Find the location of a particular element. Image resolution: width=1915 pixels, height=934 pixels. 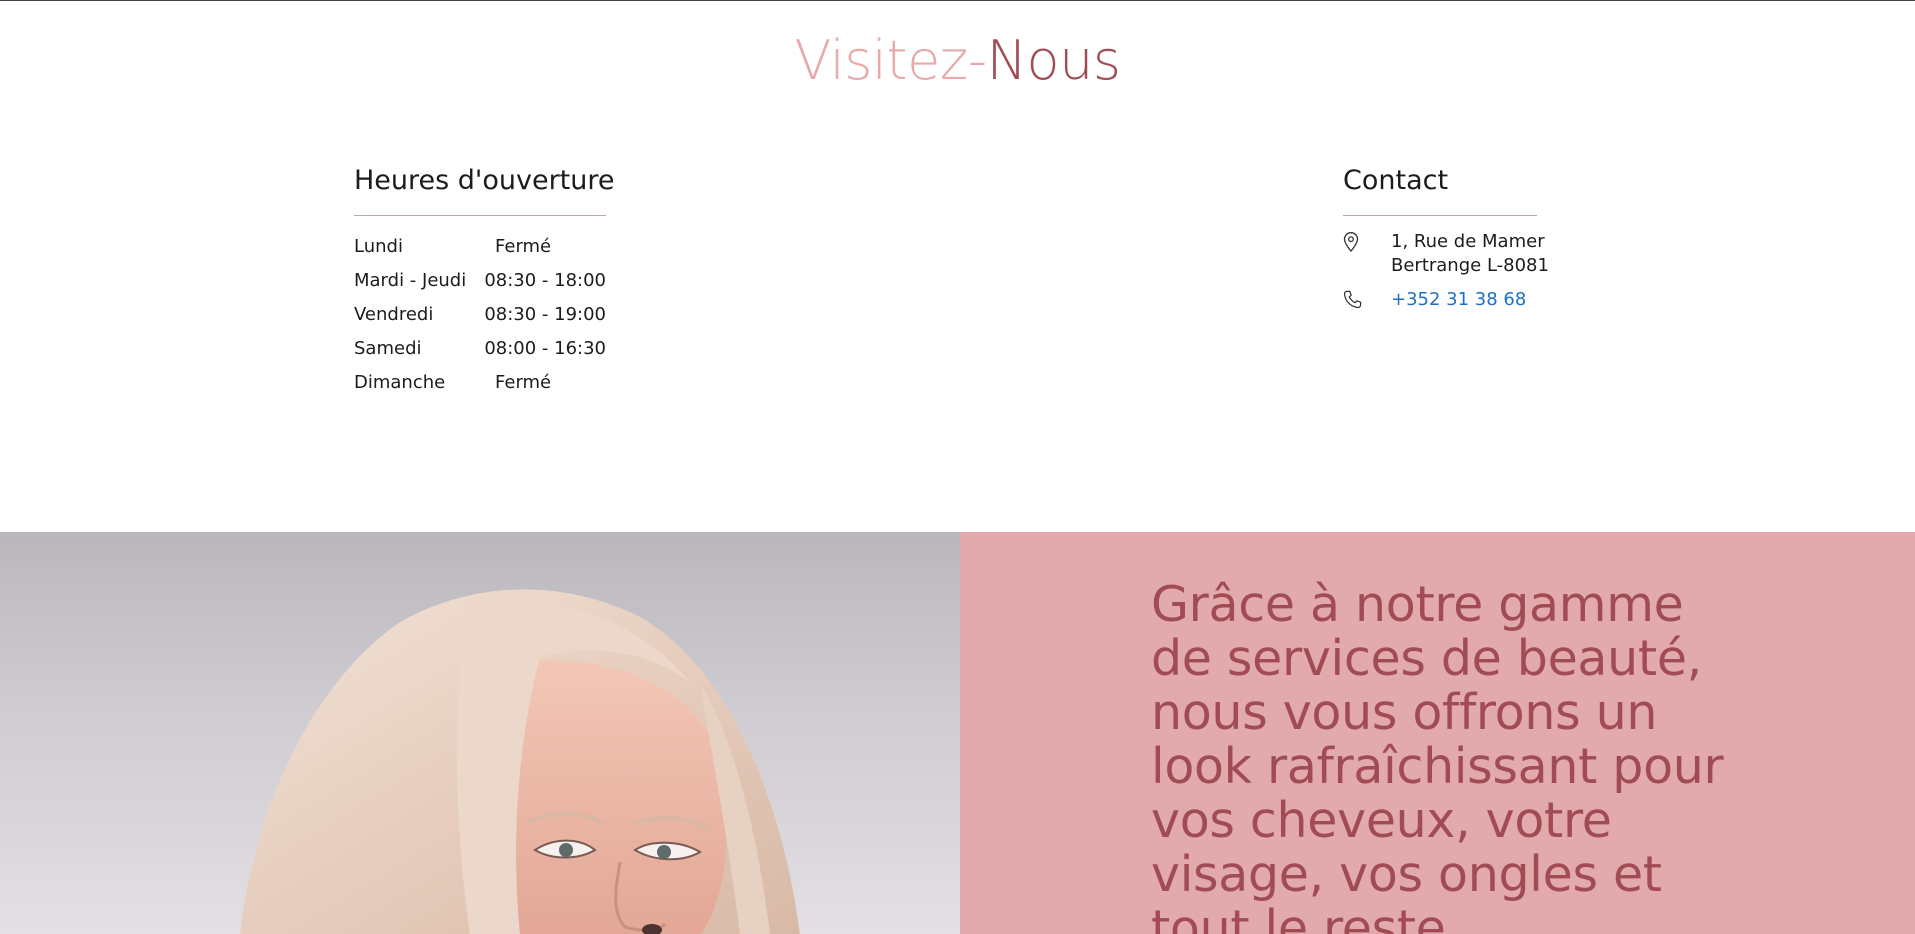

address-line-1: 1, Rue de Mamer is located at coordinates (1468, 241).